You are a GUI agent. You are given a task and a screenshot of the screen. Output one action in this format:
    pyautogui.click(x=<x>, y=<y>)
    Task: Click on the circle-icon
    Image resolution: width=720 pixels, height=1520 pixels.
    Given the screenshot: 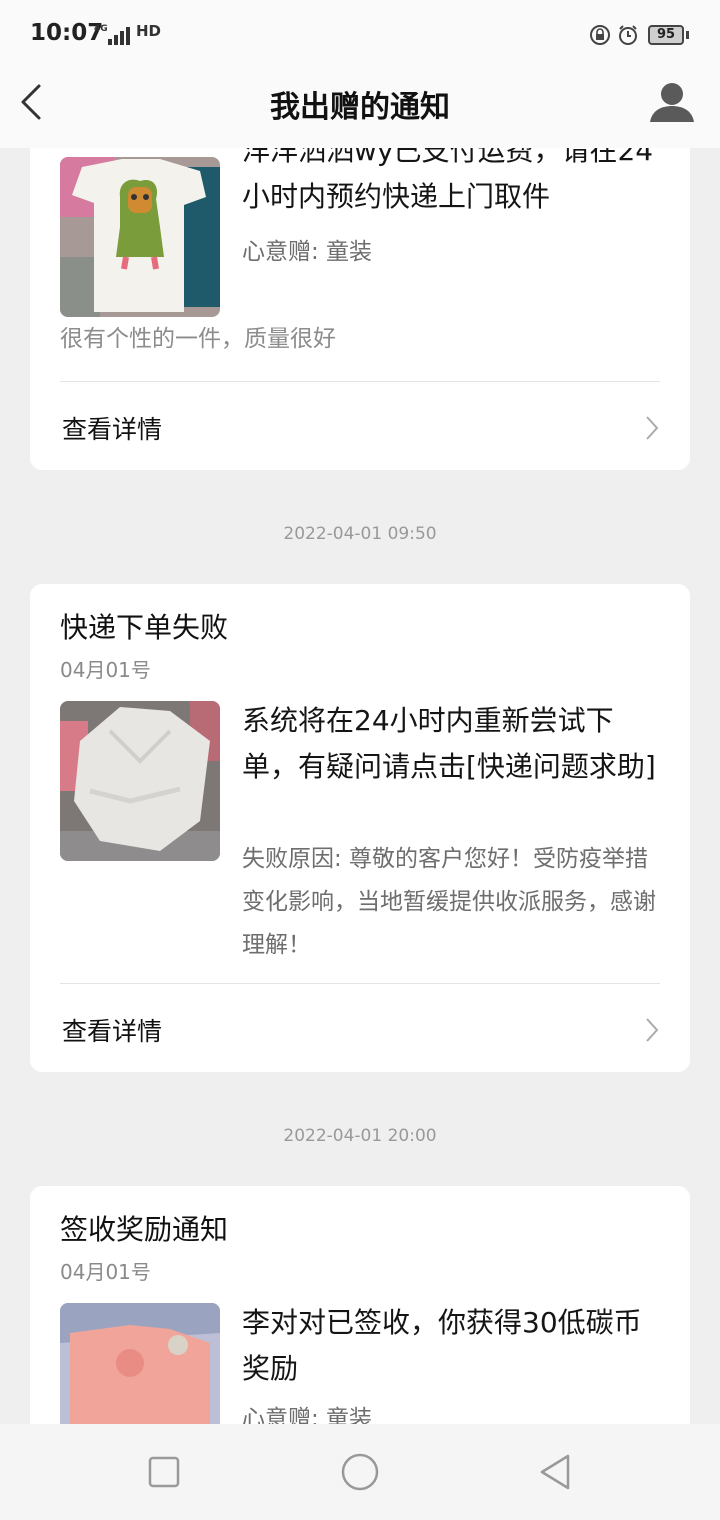 What is the action you would take?
    pyautogui.click(x=360, y=1472)
    